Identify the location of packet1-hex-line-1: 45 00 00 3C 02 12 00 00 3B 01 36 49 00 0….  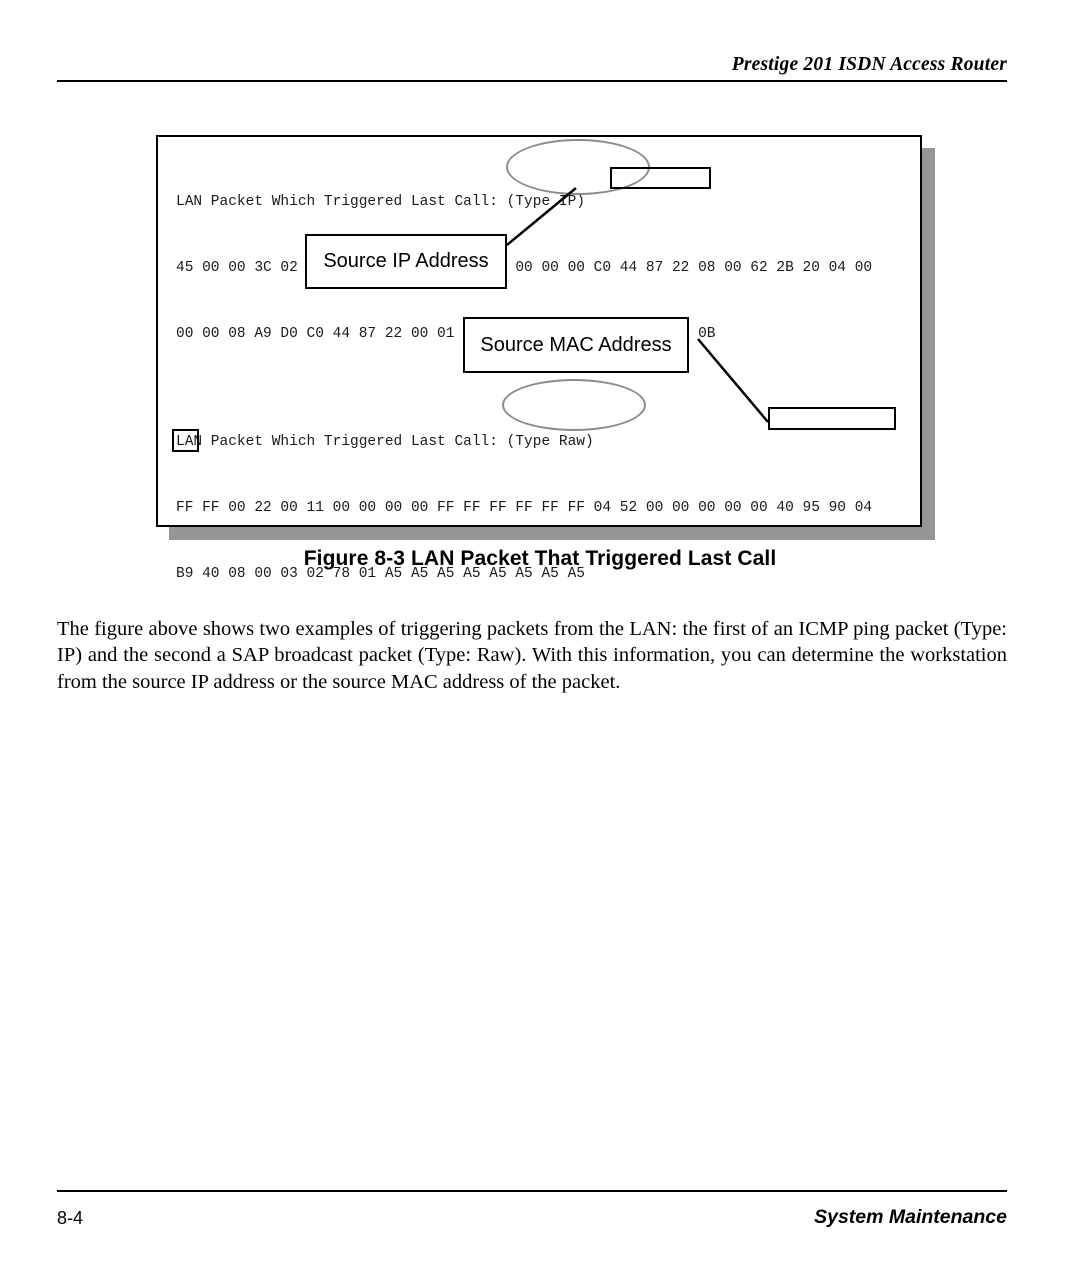
(524, 268).